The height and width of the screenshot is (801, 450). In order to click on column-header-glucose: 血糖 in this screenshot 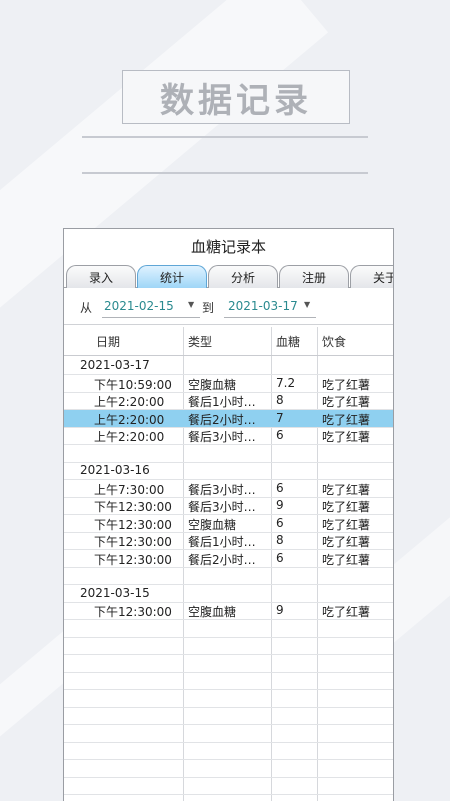, I will do `click(288, 341)`.